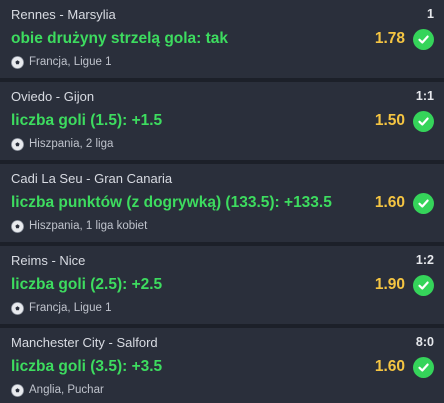 This screenshot has width=444, height=403. I want to click on match-name: Reims - Nice, so click(48, 260).